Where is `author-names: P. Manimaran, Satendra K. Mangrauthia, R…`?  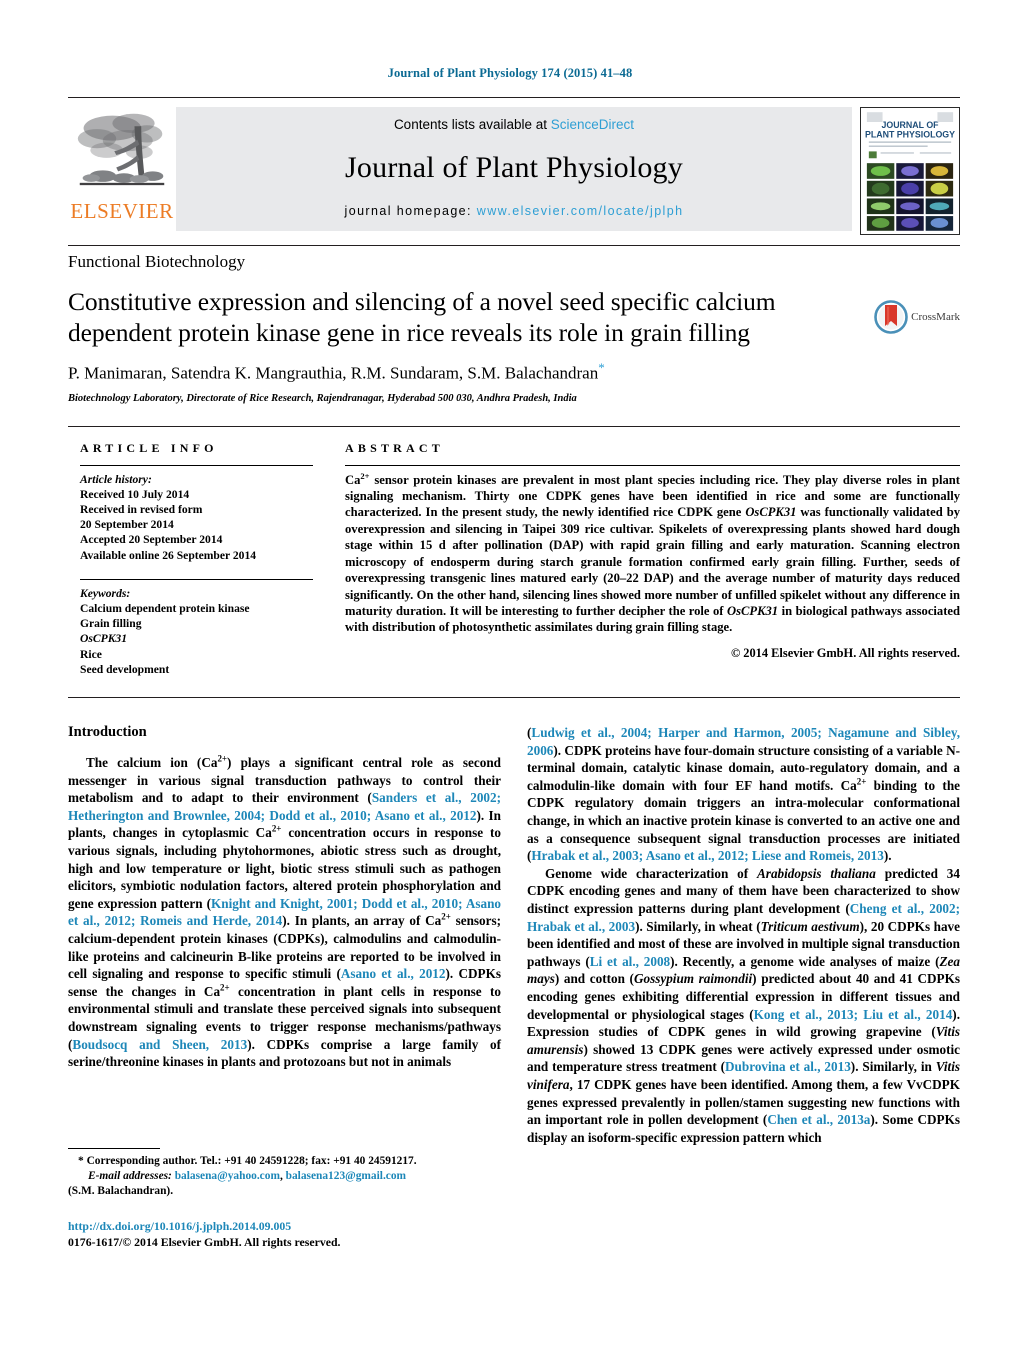 author-names: P. Manimaran, Satendra K. Mangrauthia, R… is located at coordinates (333, 373).